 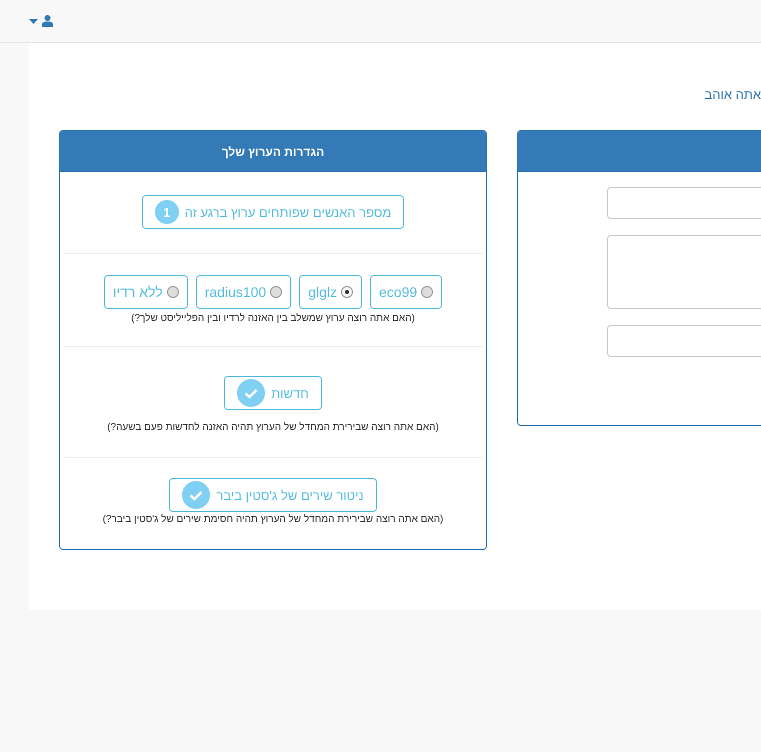 I want to click on station-radio: eco99, so click(x=406, y=292).